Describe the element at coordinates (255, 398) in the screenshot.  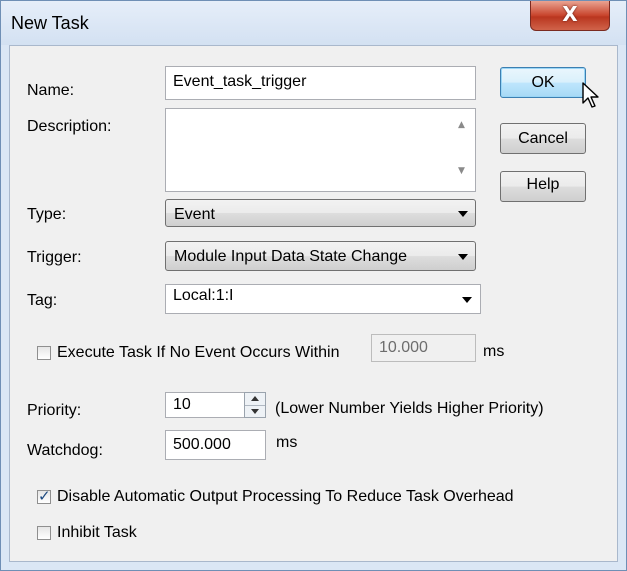
I see `arrow-up-icon` at that location.